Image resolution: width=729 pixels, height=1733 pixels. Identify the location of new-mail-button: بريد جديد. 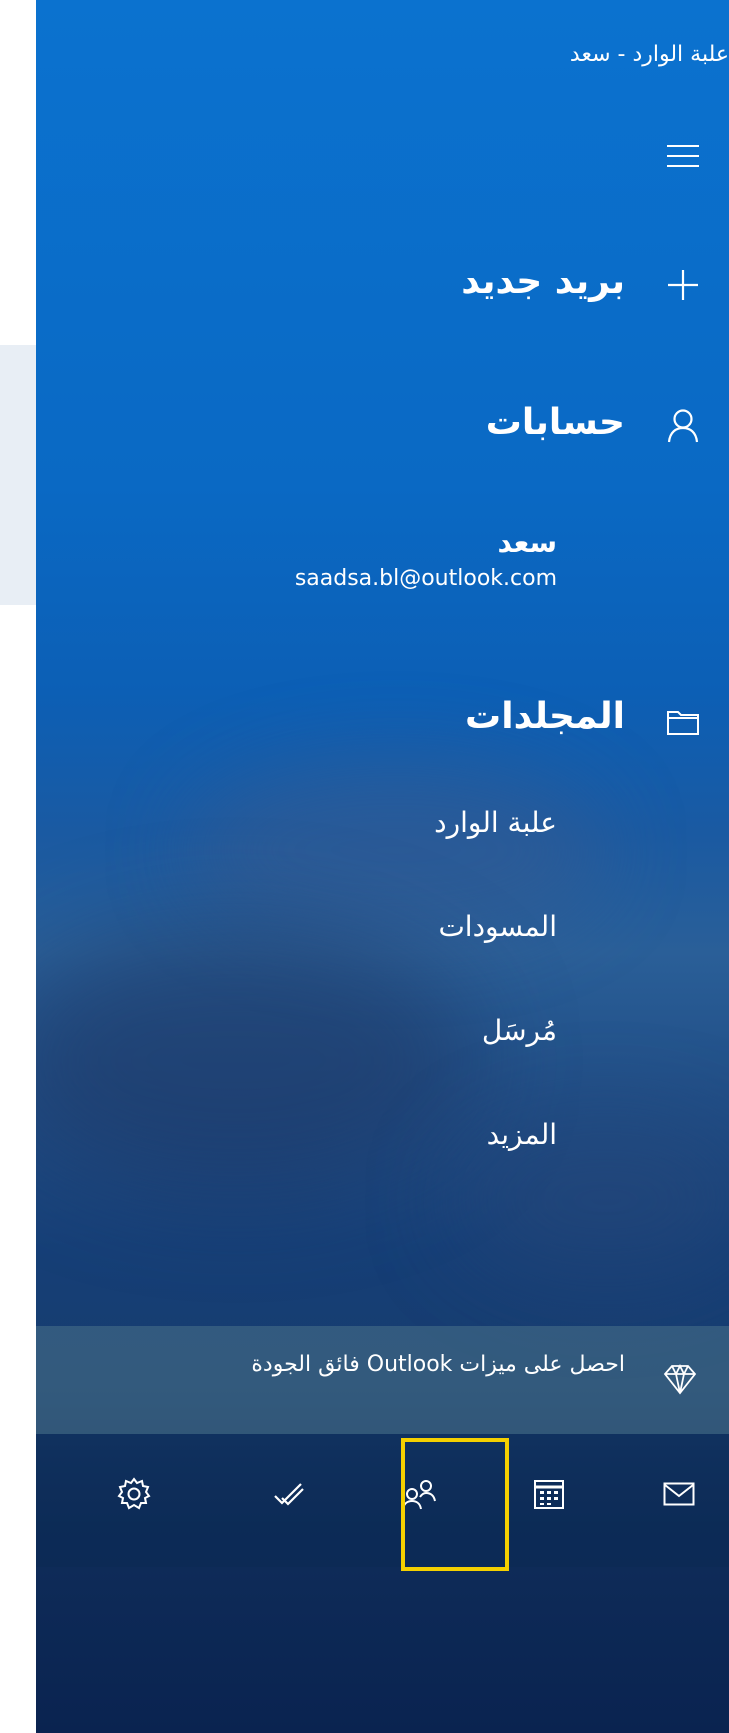
(382, 285).